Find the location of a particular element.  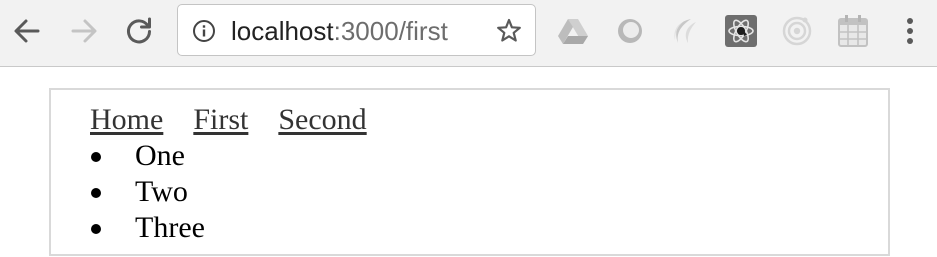

list-item-text: Two is located at coordinates (161, 191).